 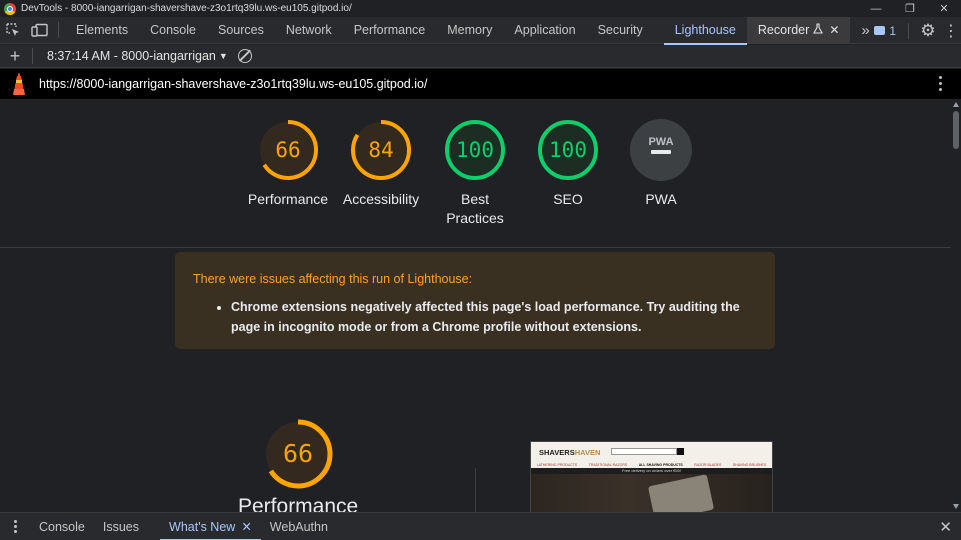 What do you see at coordinates (131, 56) in the screenshot?
I see `report-selector-value: 8:37:14 AM - 8000-iangarrigan` at bounding box center [131, 56].